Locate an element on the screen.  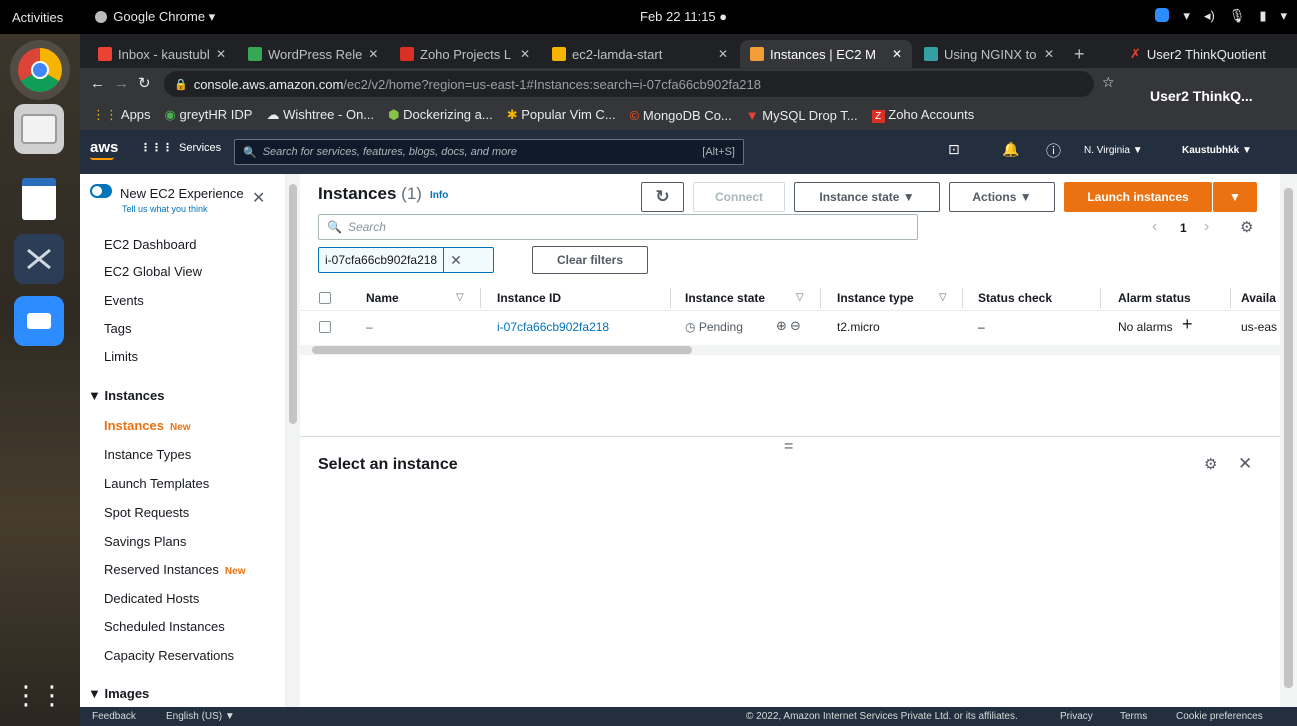
account-menu: Kaustubhkk ▼ is located at coordinates (1217, 150).